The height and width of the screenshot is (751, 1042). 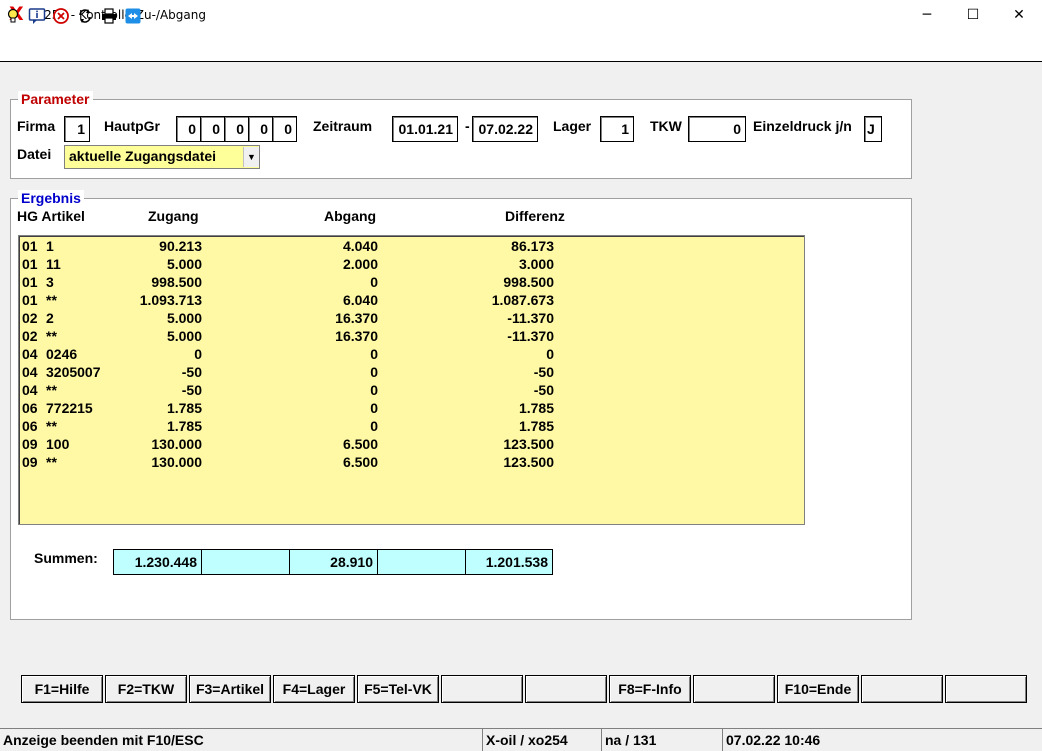 I want to click on cell-zugang: 1.093.713, so click(x=170, y=300).